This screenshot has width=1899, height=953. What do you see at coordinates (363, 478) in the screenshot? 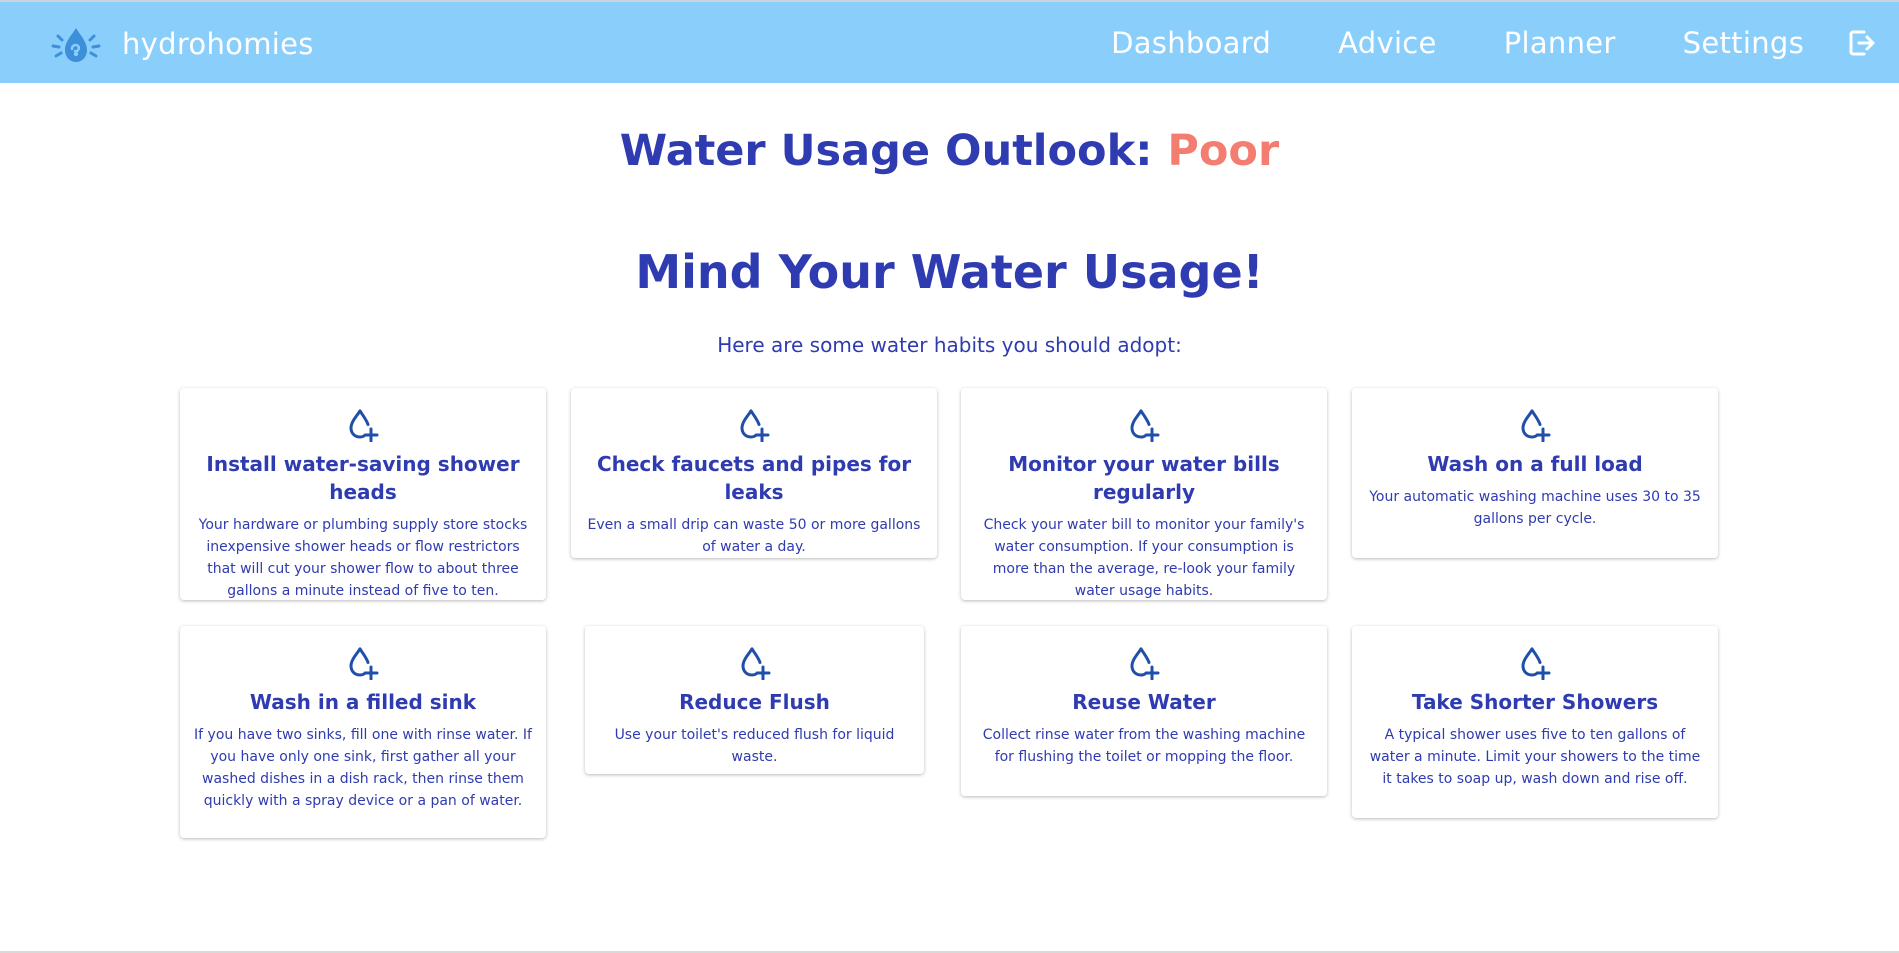
I see `tip-title: Install water-saving shower heads` at bounding box center [363, 478].